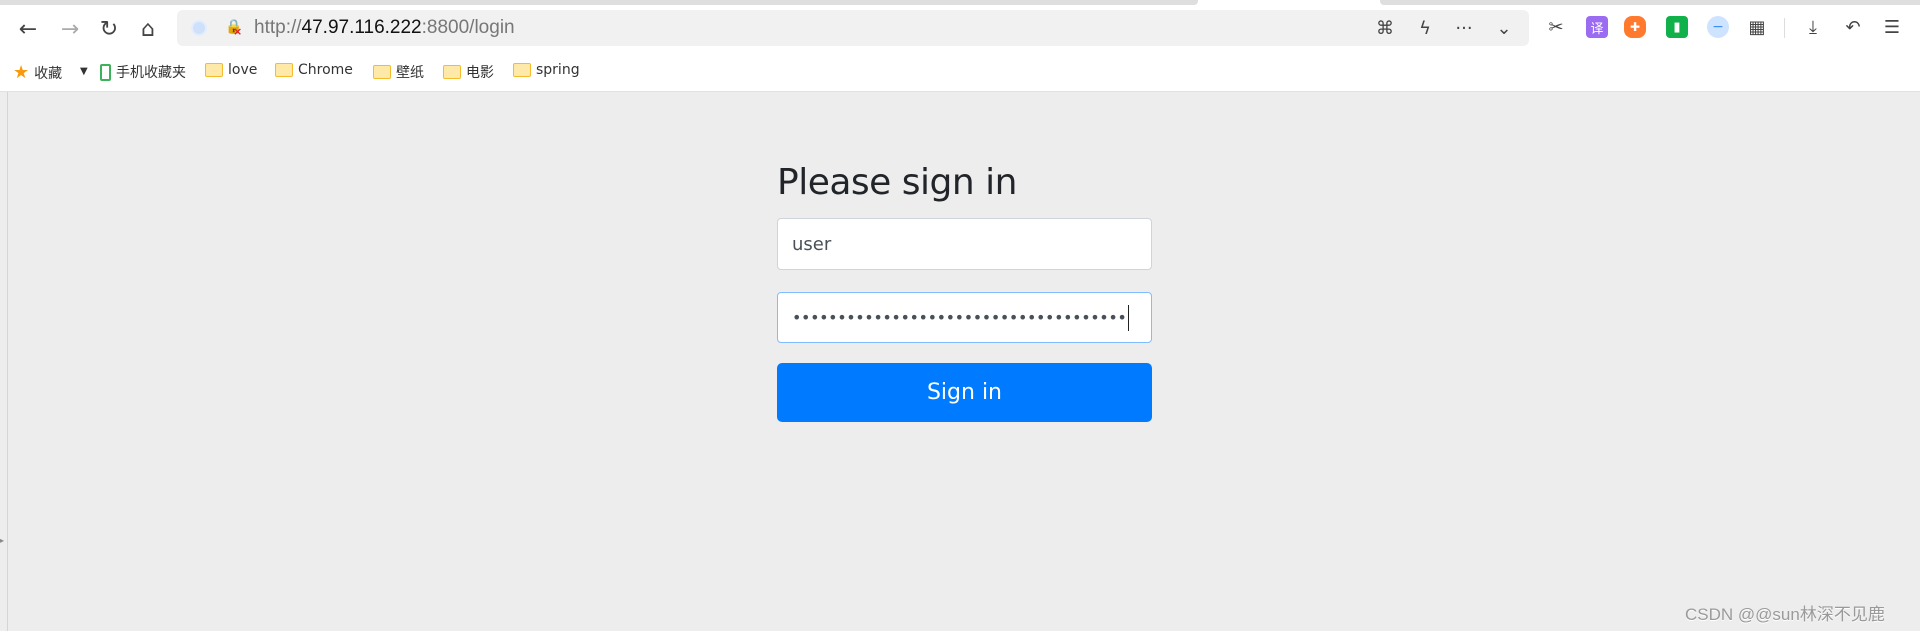 Image resolution: width=1920 pixels, height=631 pixels. I want to click on bookmark-folder: 电影, so click(468, 72).